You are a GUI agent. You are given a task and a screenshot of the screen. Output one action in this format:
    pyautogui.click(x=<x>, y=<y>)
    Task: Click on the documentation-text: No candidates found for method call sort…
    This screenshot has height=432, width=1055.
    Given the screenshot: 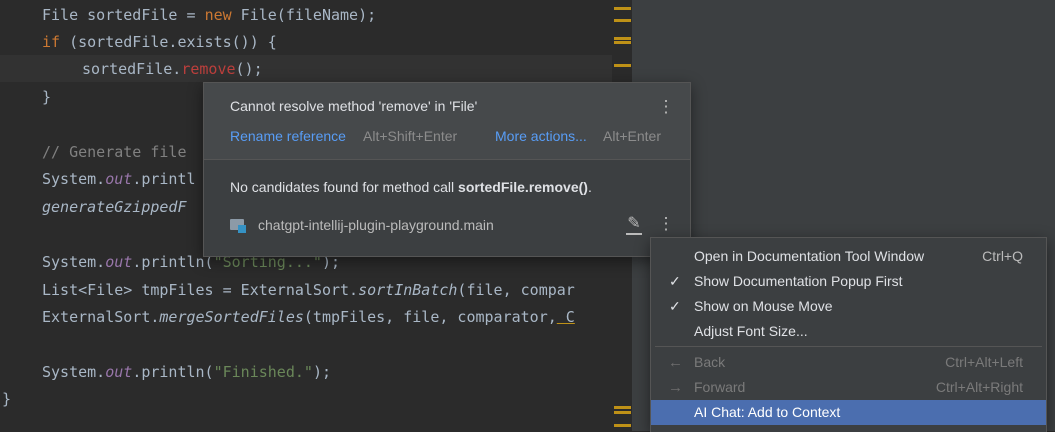 What is the action you would take?
    pyautogui.click(x=411, y=187)
    